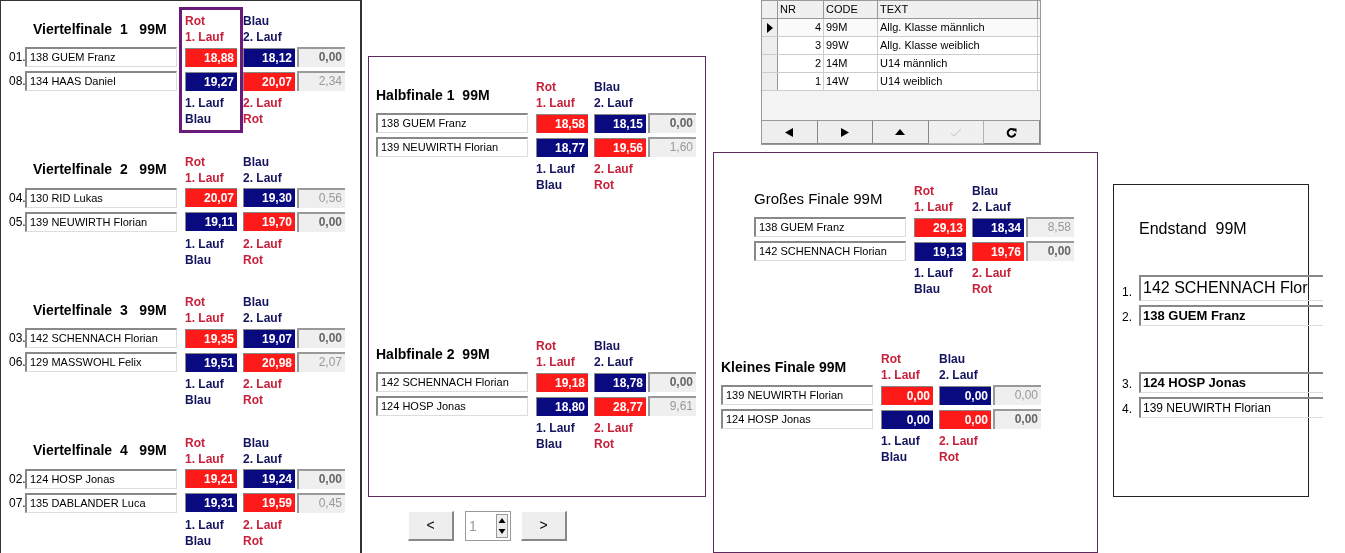 The image size is (1345, 553). I want to click on run-time-field: 20,98, so click(269, 362).